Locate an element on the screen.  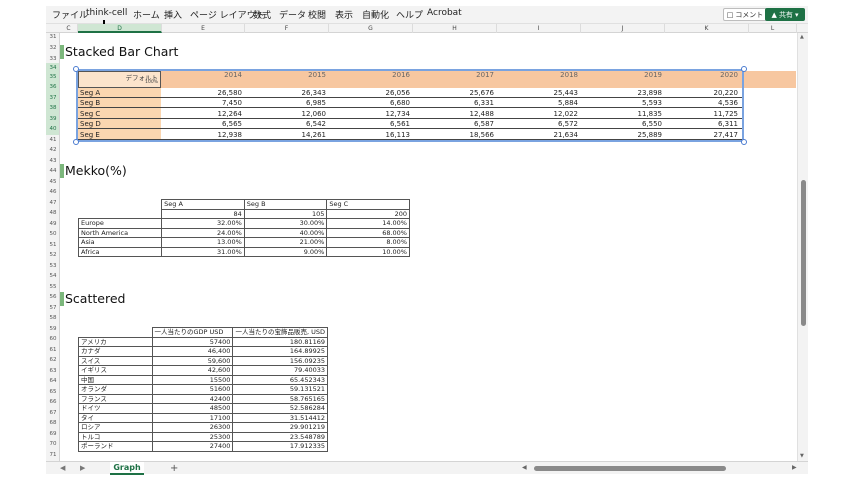
data-cell: 21,634 is located at coordinates (539, 135).